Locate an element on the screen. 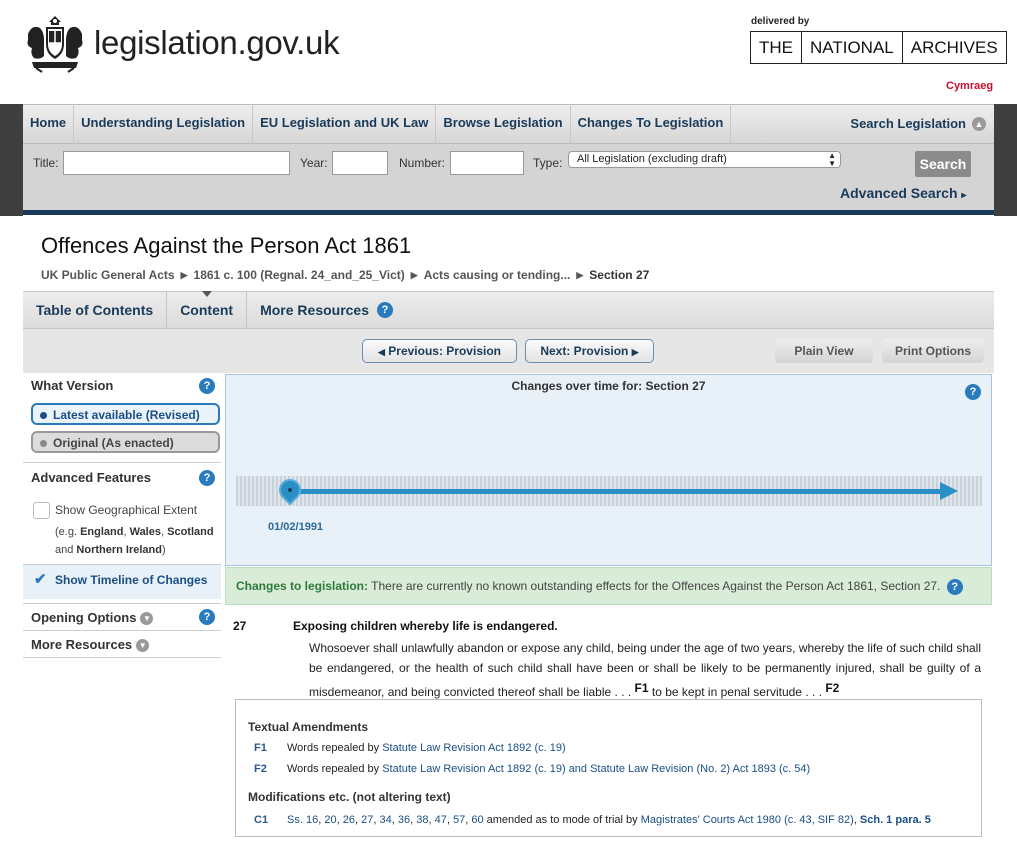 This screenshot has height=854, width=1017. section-link: 57 is located at coordinates (459, 820).